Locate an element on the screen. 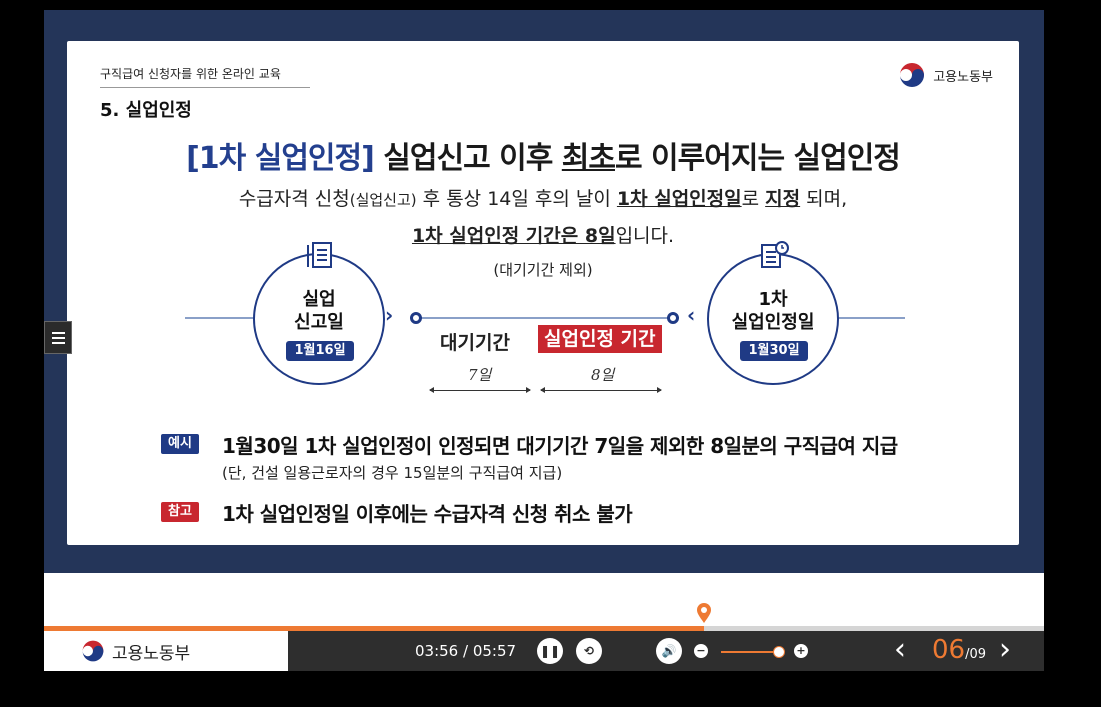 This screenshot has height=707, width=1101. headline: [1차 실업인정] 실업신고 이후 최초로 이루어지는 실업인정 is located at coordinates (543, 155).